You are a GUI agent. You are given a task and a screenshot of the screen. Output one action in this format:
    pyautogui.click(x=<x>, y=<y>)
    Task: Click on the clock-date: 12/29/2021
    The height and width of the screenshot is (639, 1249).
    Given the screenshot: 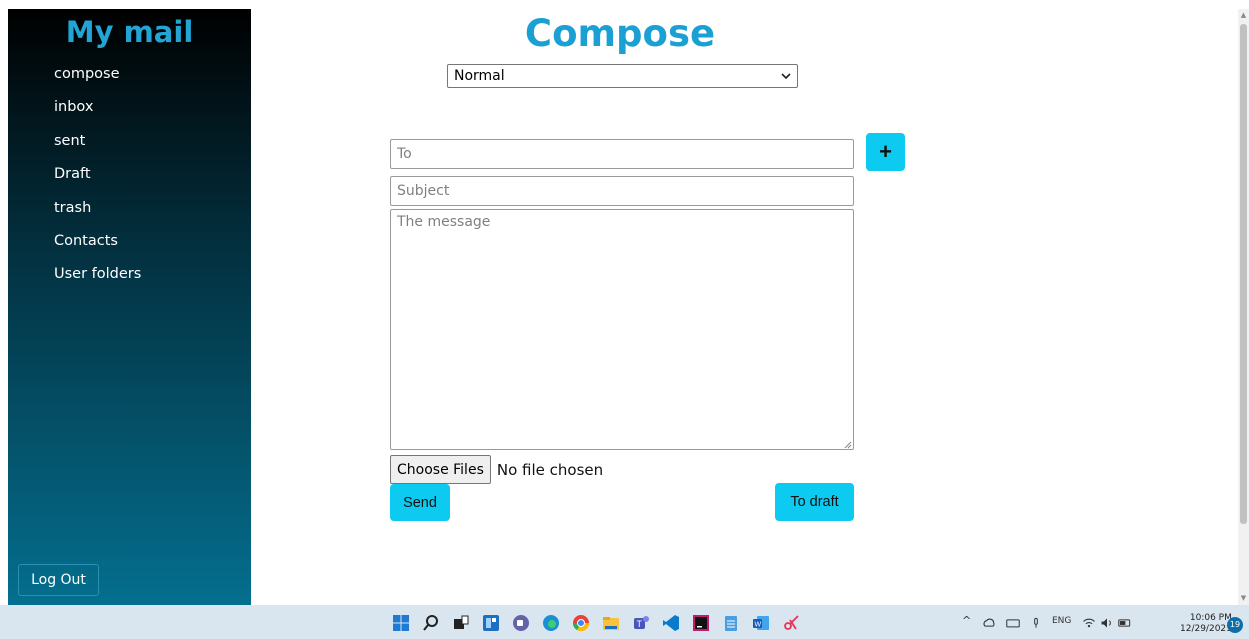 What is the action you would take?
    pyautogui.click(x=1206, y=629)
    